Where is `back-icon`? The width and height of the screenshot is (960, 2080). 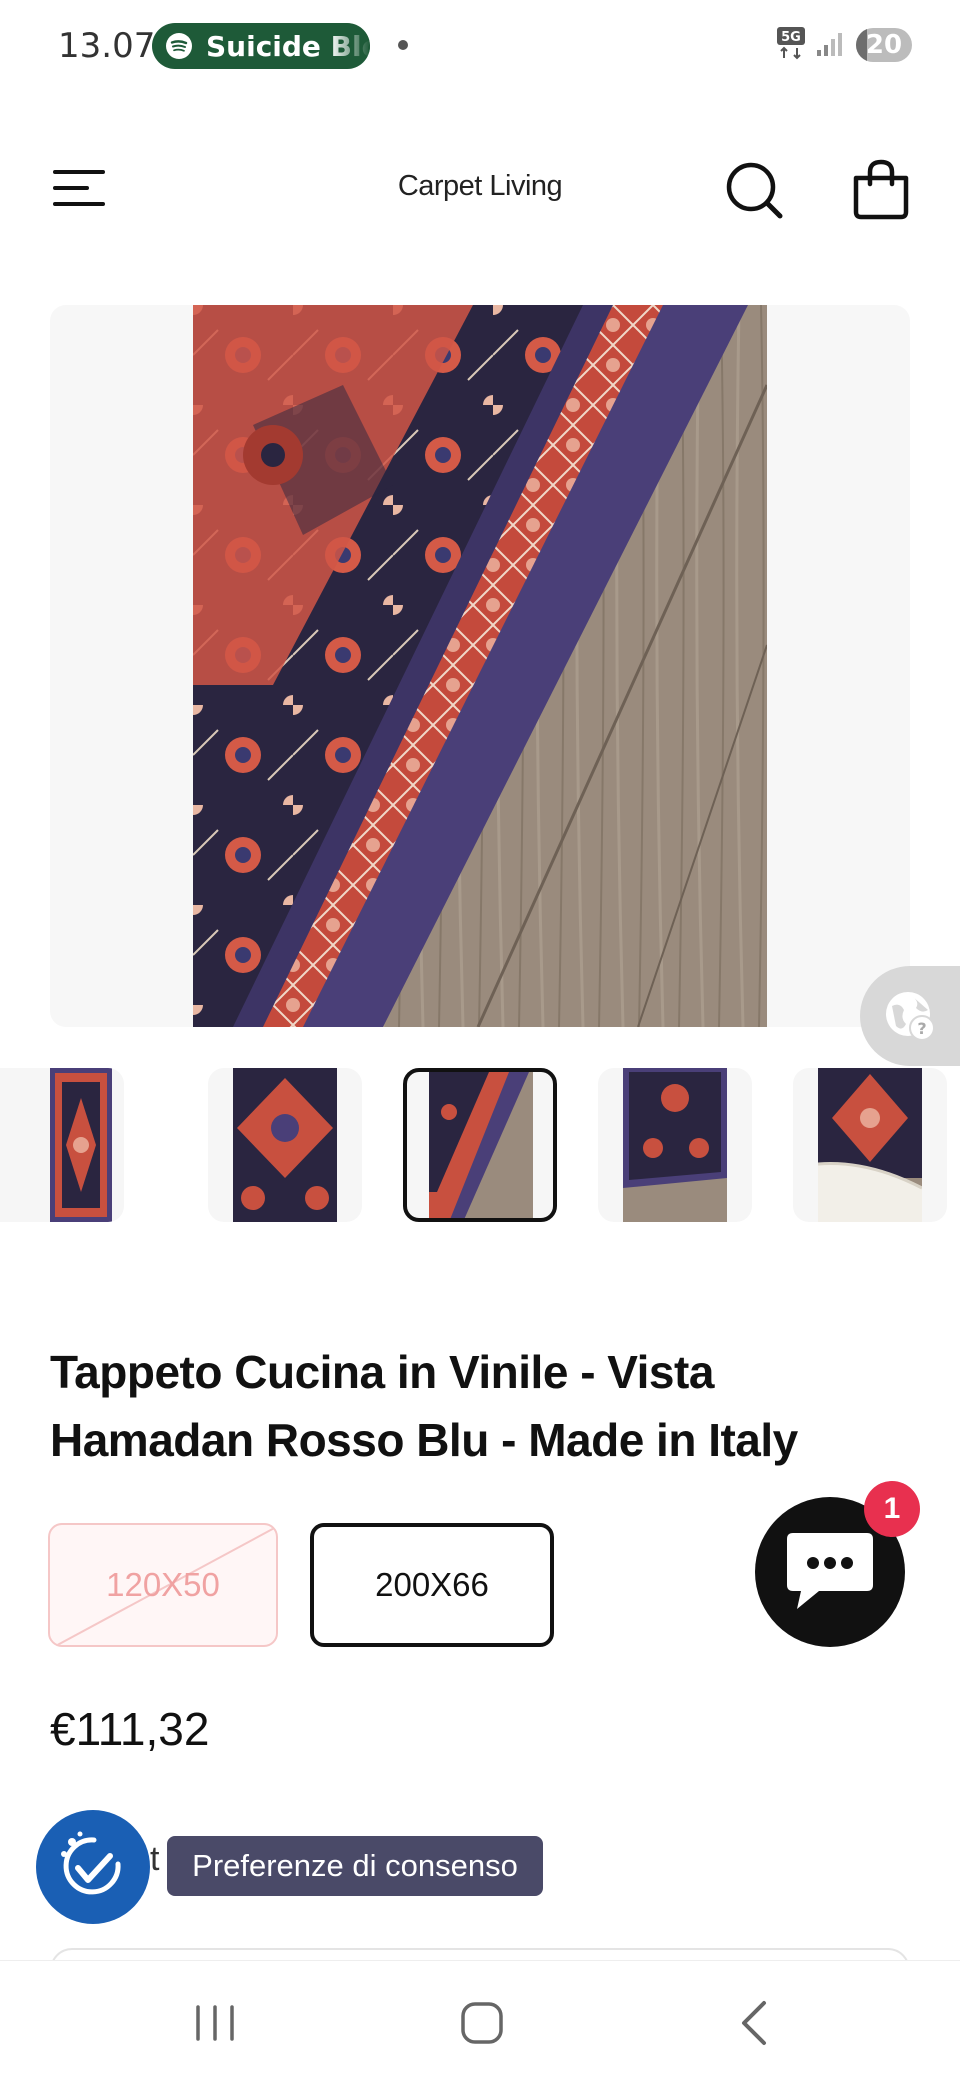 back-icon is located at coordinates (754, 2023).